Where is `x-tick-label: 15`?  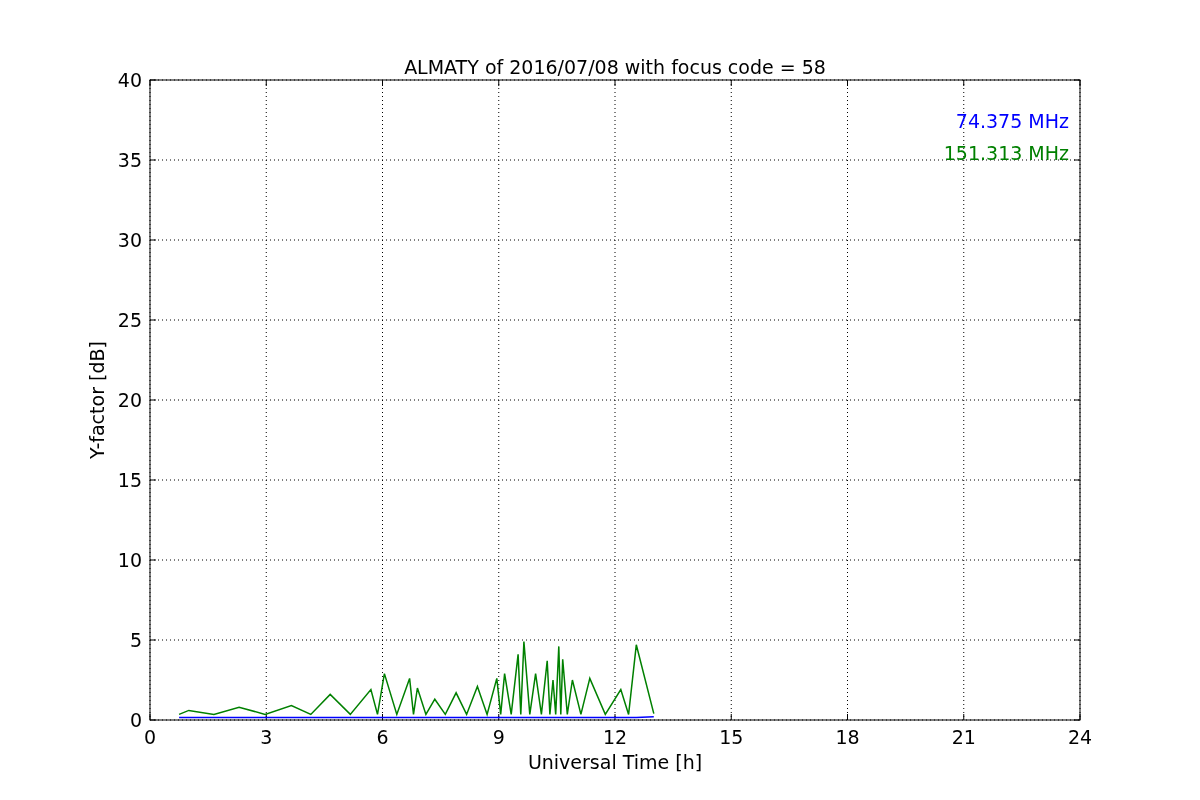
x-tick-label: 15 is located at coordinates (731, 737).